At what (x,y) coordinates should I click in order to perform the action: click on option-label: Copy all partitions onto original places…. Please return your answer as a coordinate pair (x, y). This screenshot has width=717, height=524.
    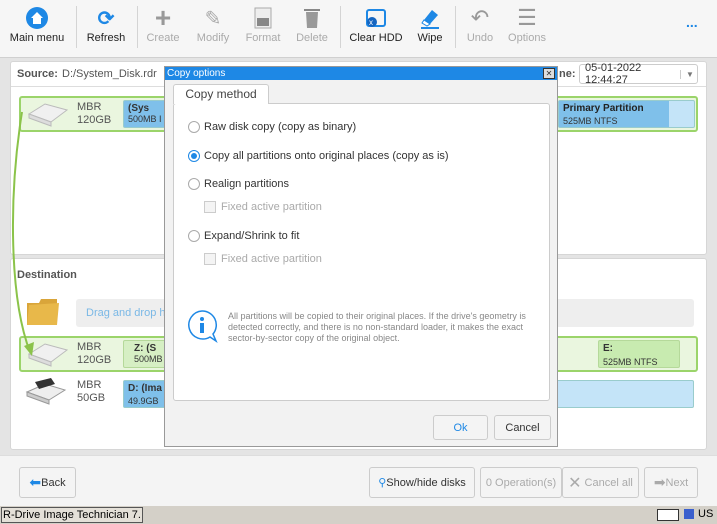
    Looking at the image, I should click on (326, 156).